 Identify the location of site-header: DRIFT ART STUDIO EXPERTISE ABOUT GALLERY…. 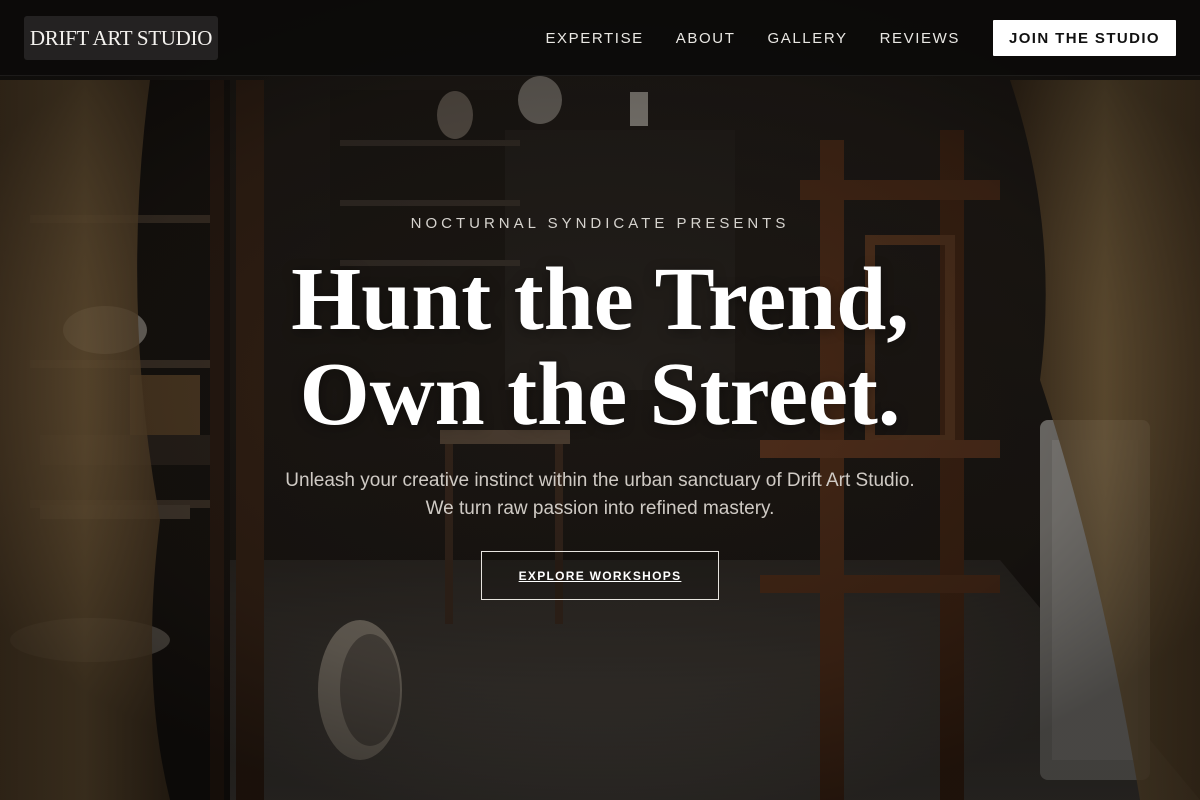
(600, 38).